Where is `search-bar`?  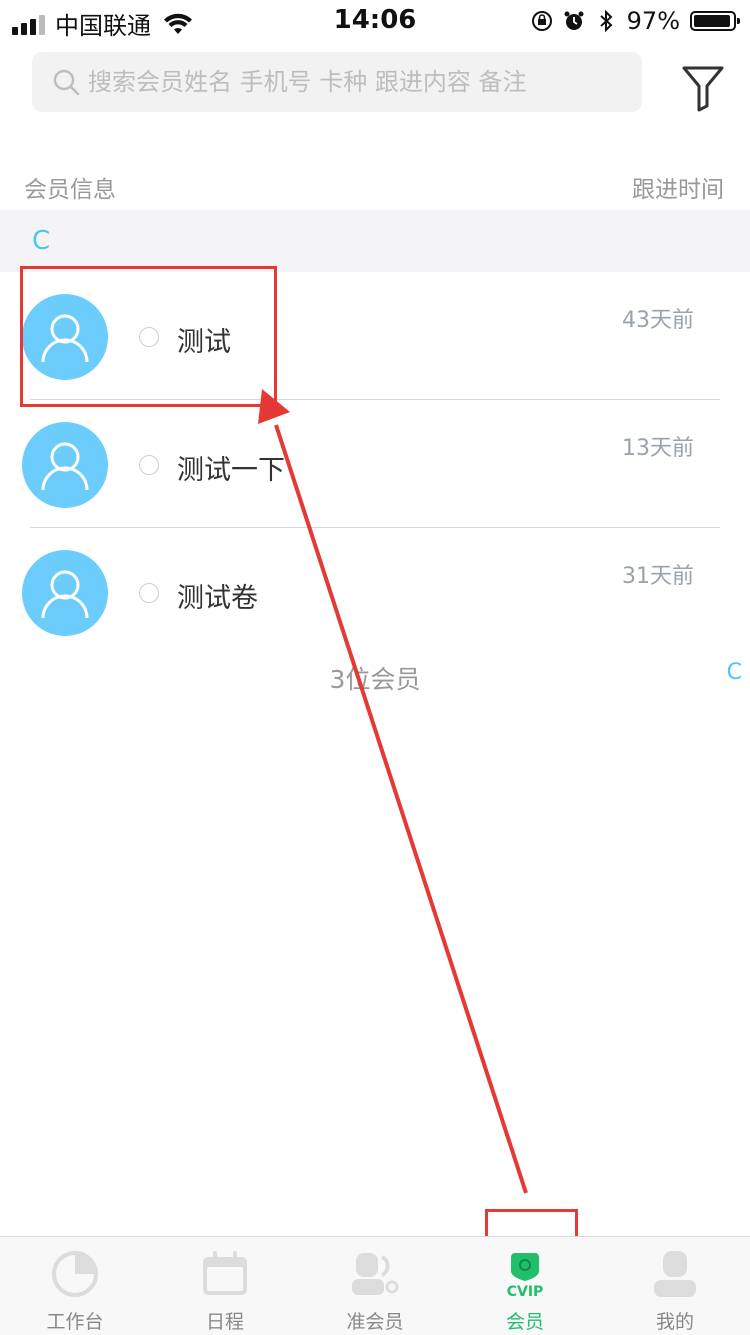
search-bar is located at coordinates (337, 82).